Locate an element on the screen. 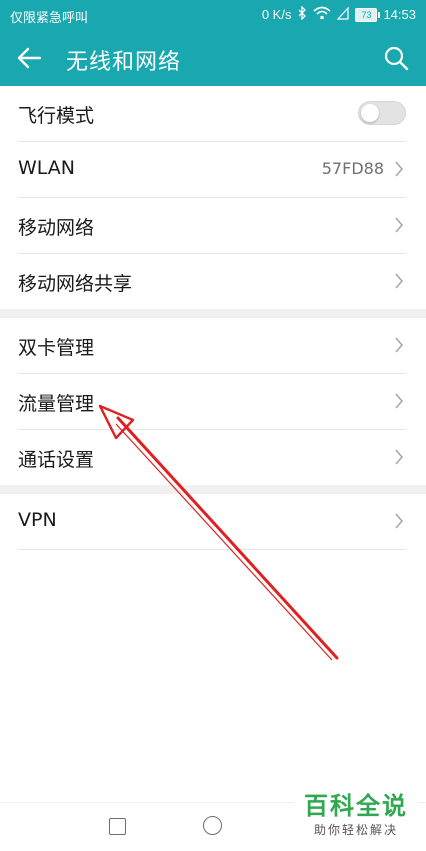 This screenshot has height=851, width=426. search-icon is located at coordinates (396, 58).